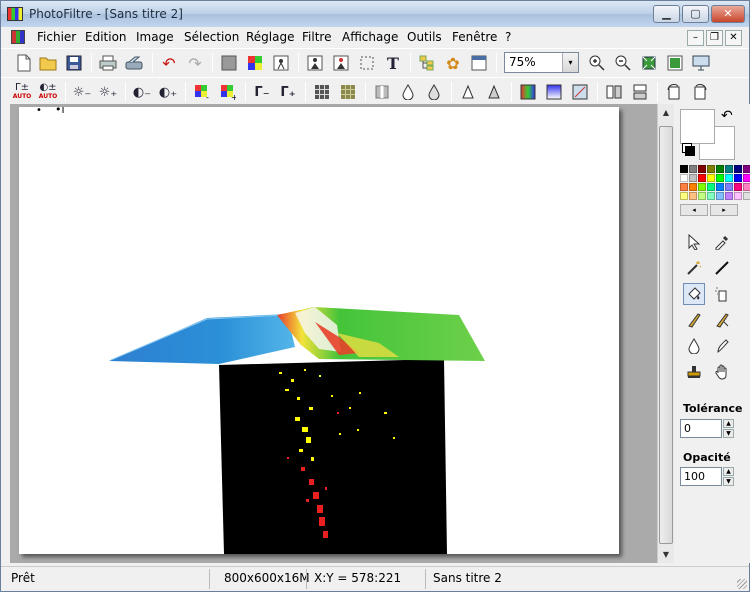 Image resolution: width=750 pixels, height=592 pixels. I want to click on saturation-minus-icon: -, so click(202, 92).